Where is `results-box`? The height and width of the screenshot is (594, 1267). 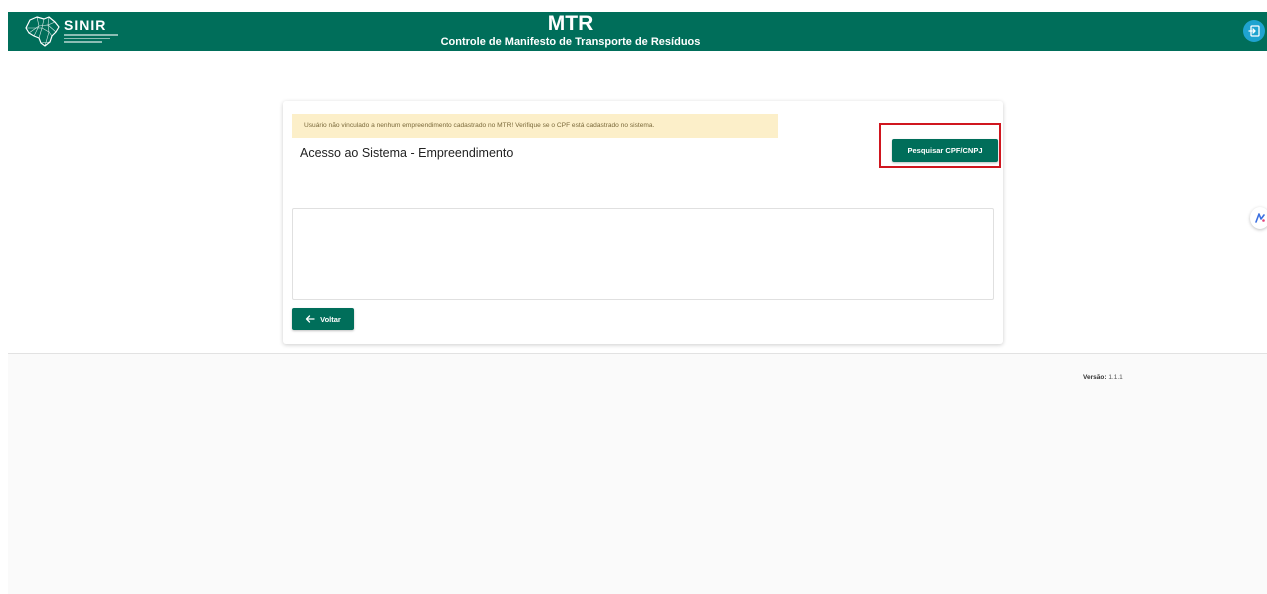 results-box is located at coordinates (643, 254).